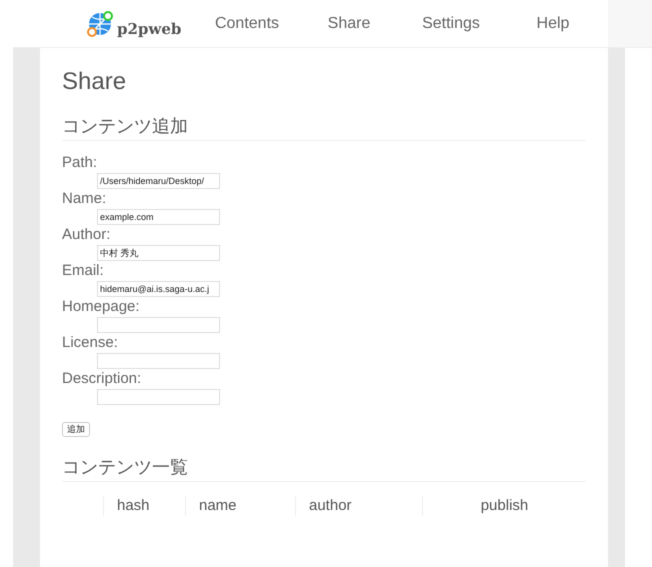 This screenshot has width=652, height=567. I want to click on input-field: /Users/hidemaru/Desktop/, so click(158, 181).